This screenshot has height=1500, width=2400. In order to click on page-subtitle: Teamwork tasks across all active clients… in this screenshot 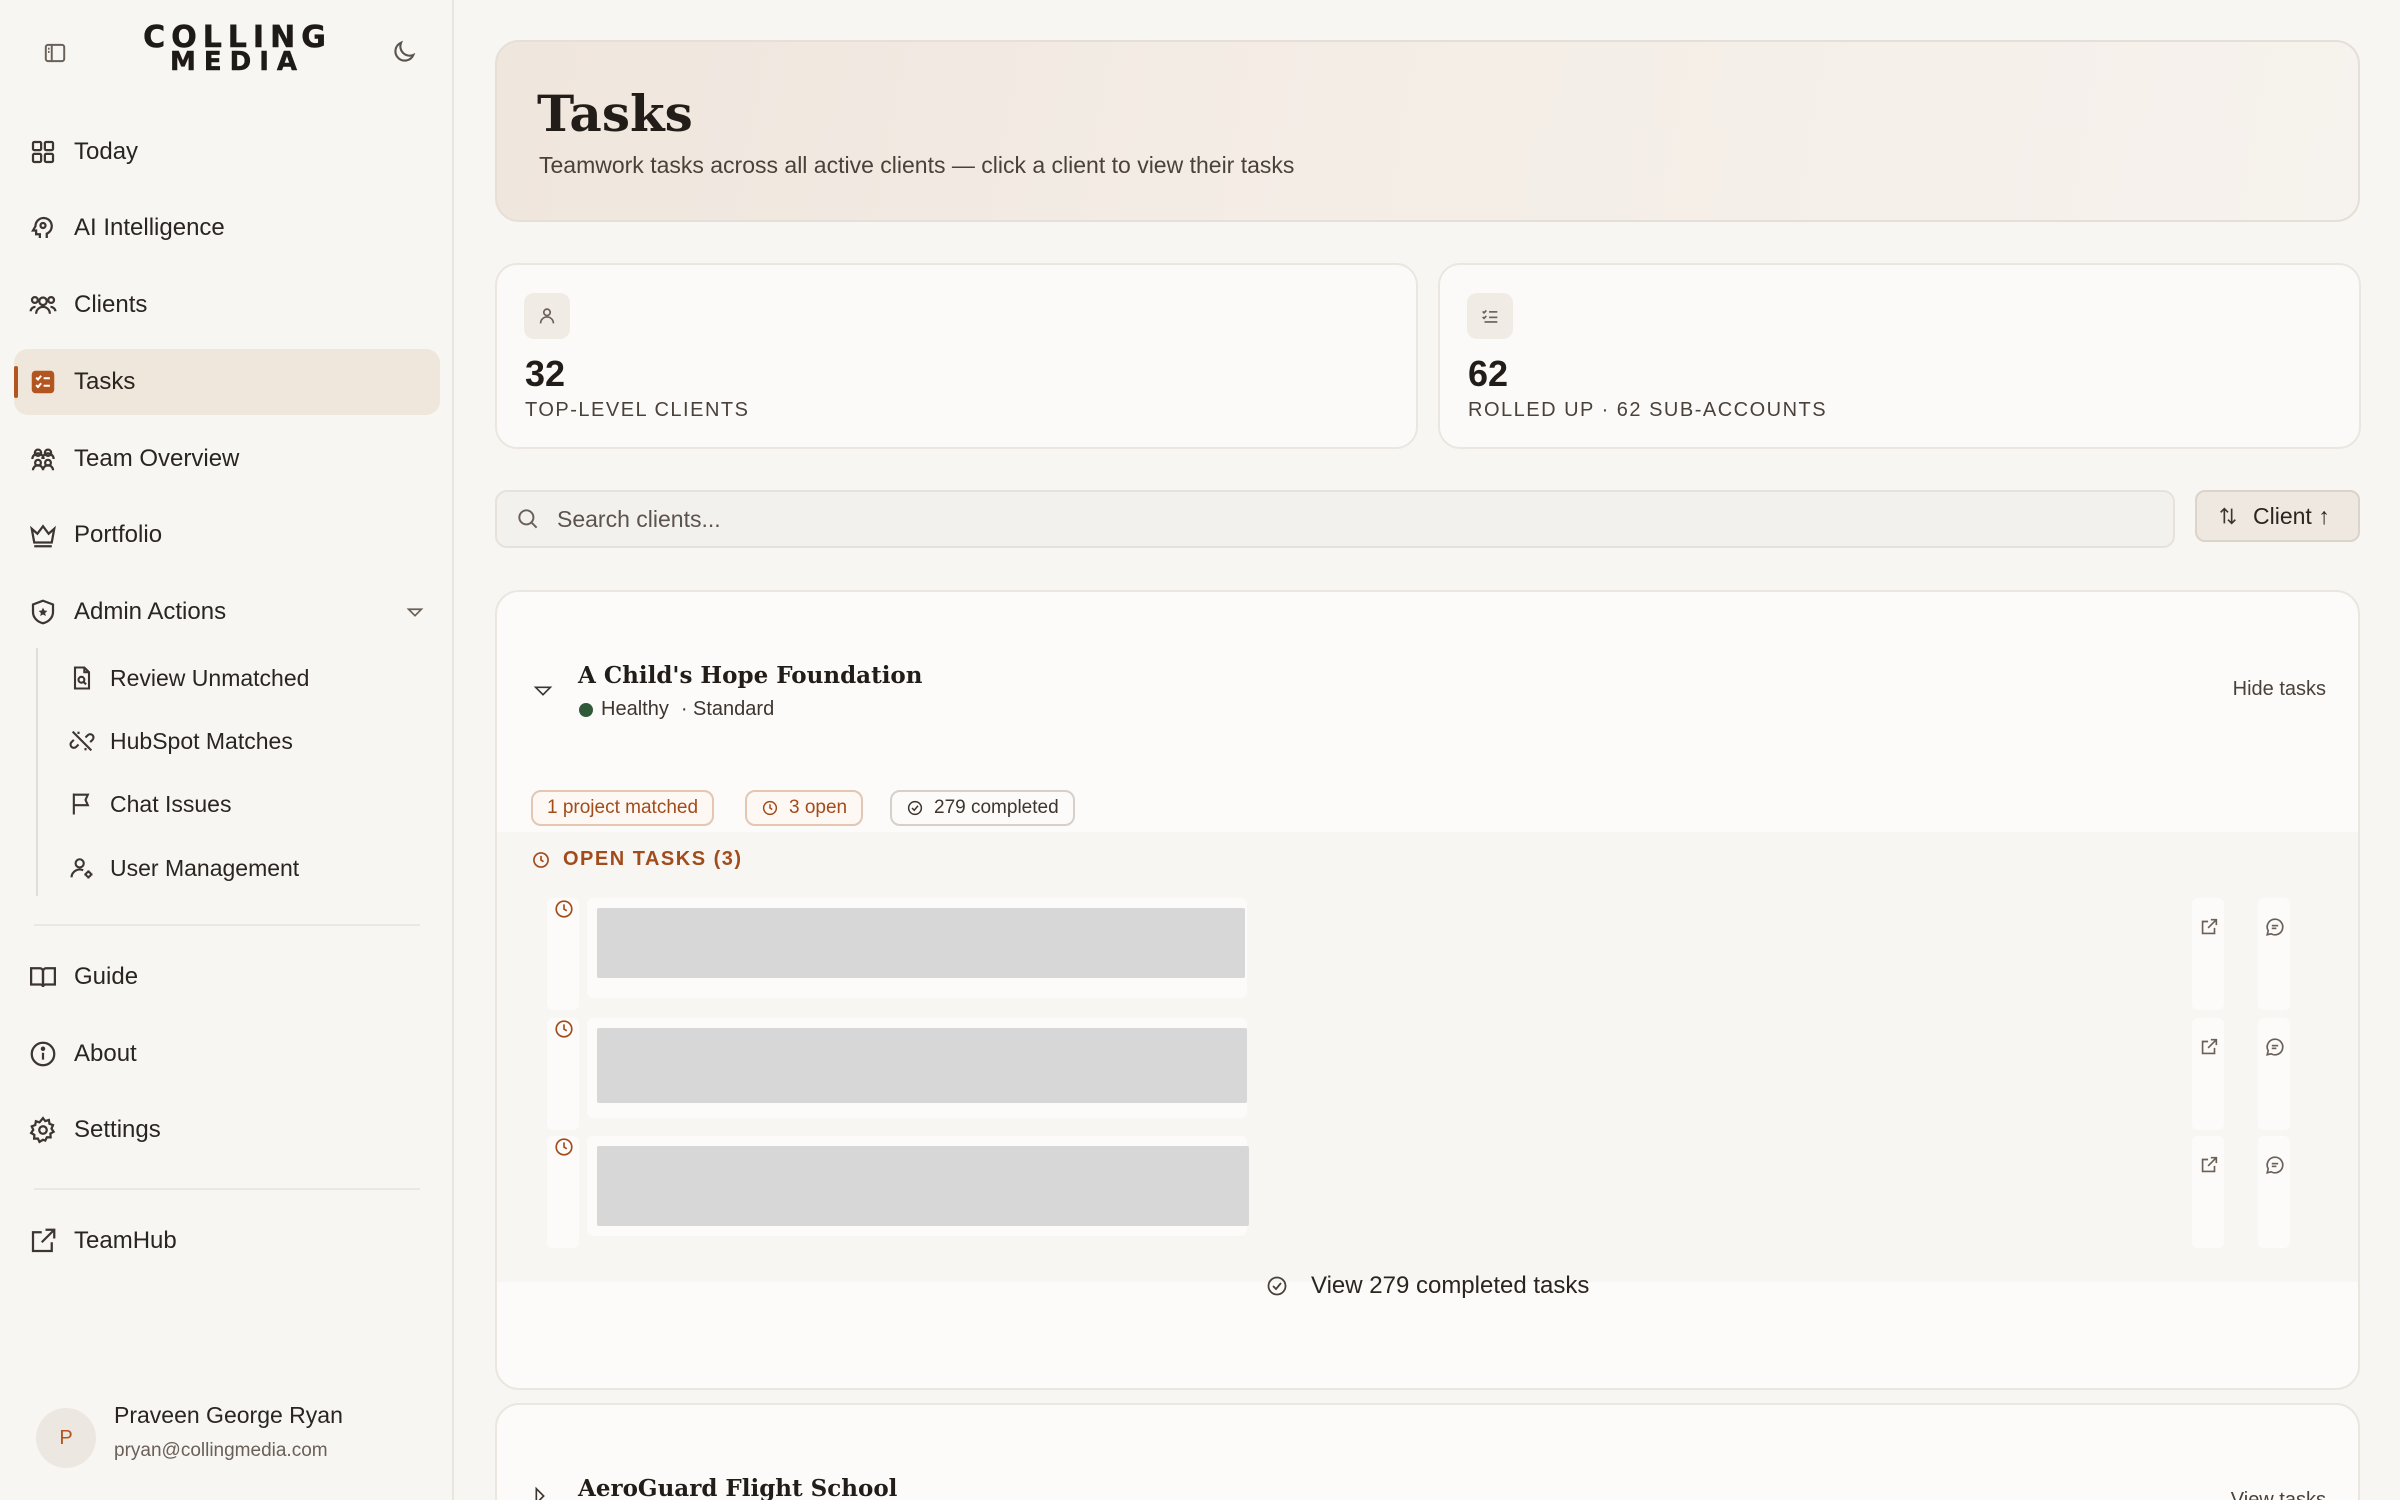, I will do `click(917, 165)`.